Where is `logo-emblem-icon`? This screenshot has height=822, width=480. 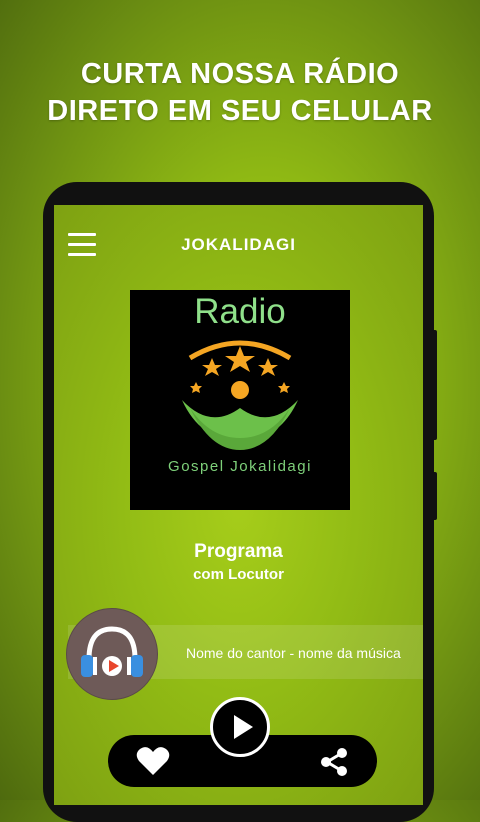 logo-emblem-icon is located at coordinates (240, 395).